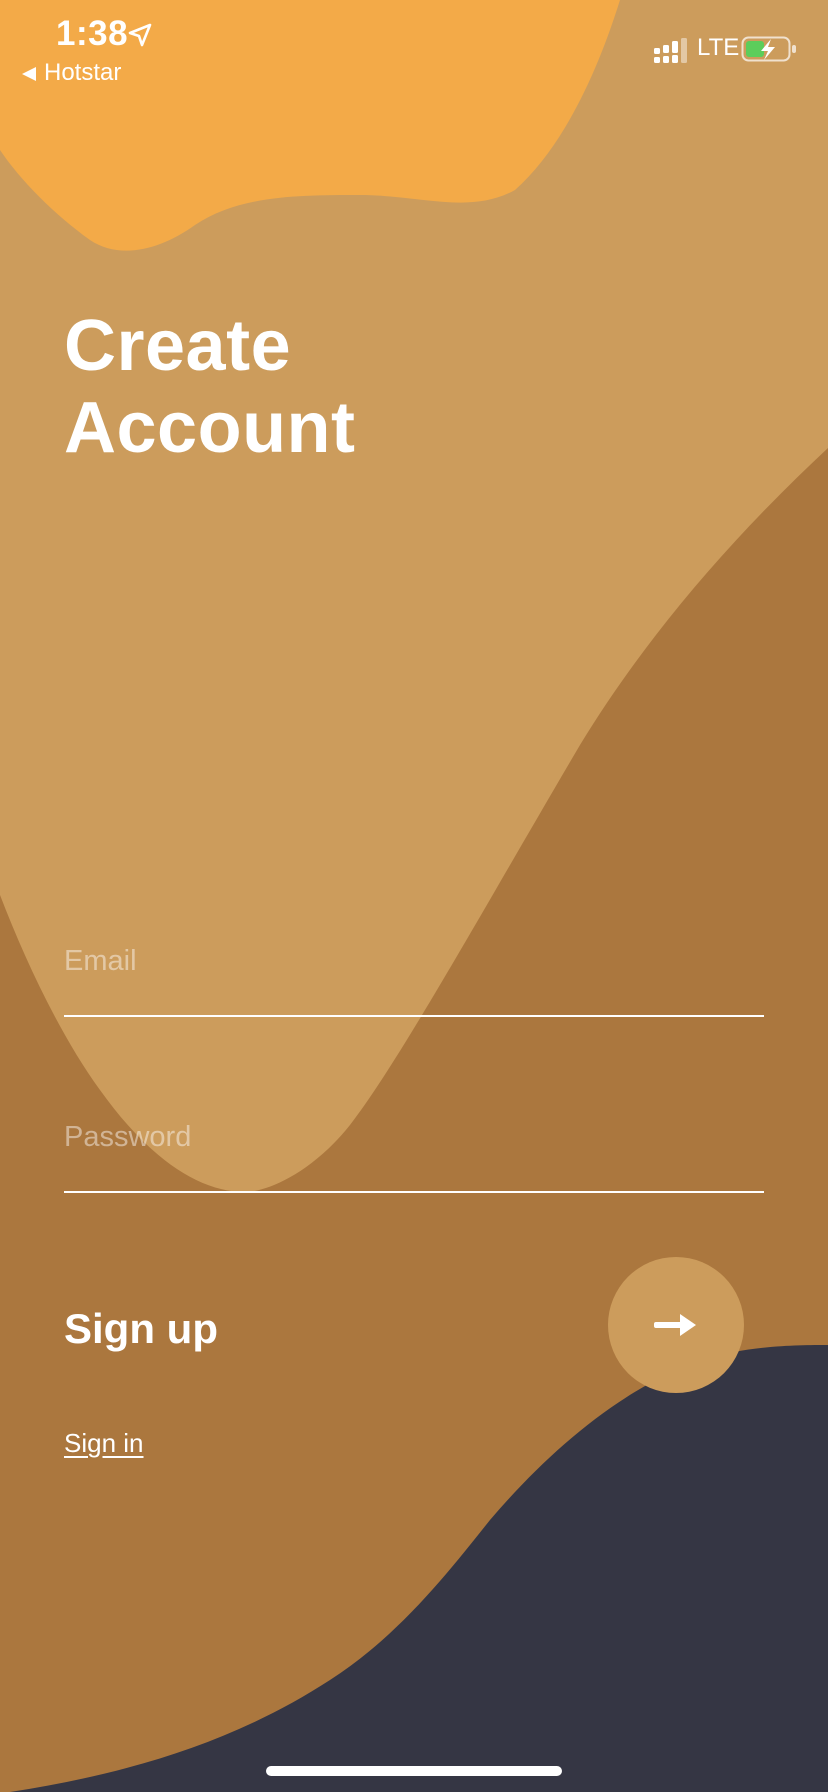 The width and height of the screenshot is (828, 1792). I want to click on back-arrow-icon, so click(29, 74).